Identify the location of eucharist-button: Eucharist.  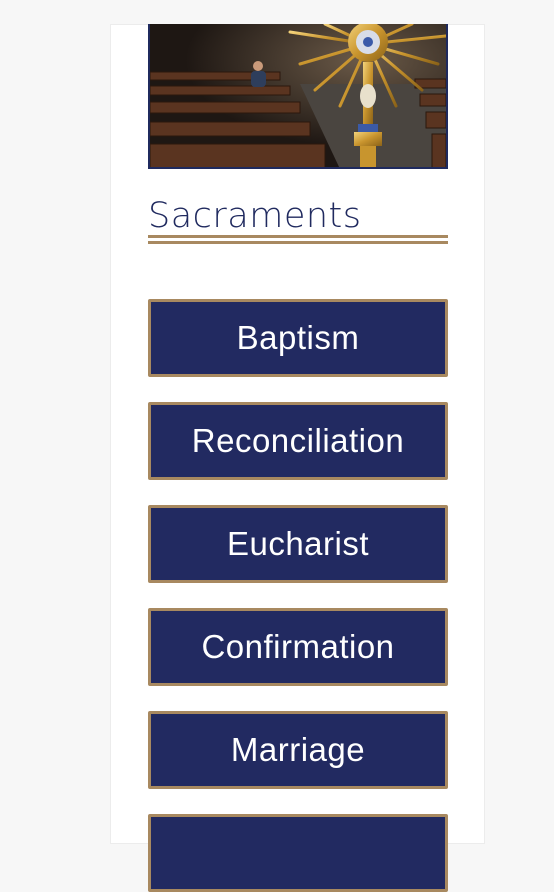
(298, 544).